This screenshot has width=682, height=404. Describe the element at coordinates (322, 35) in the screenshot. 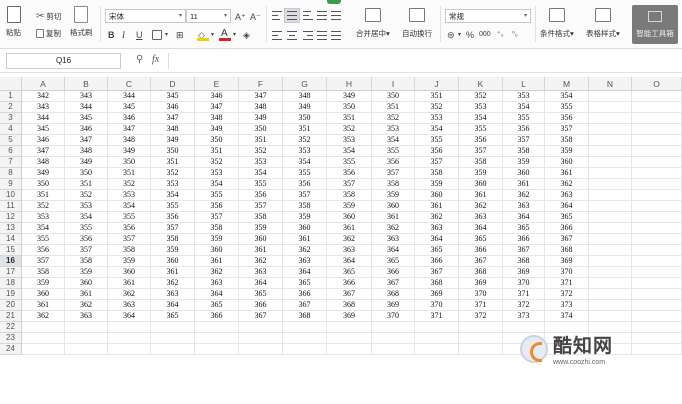

I see `justify-icon` at that location.